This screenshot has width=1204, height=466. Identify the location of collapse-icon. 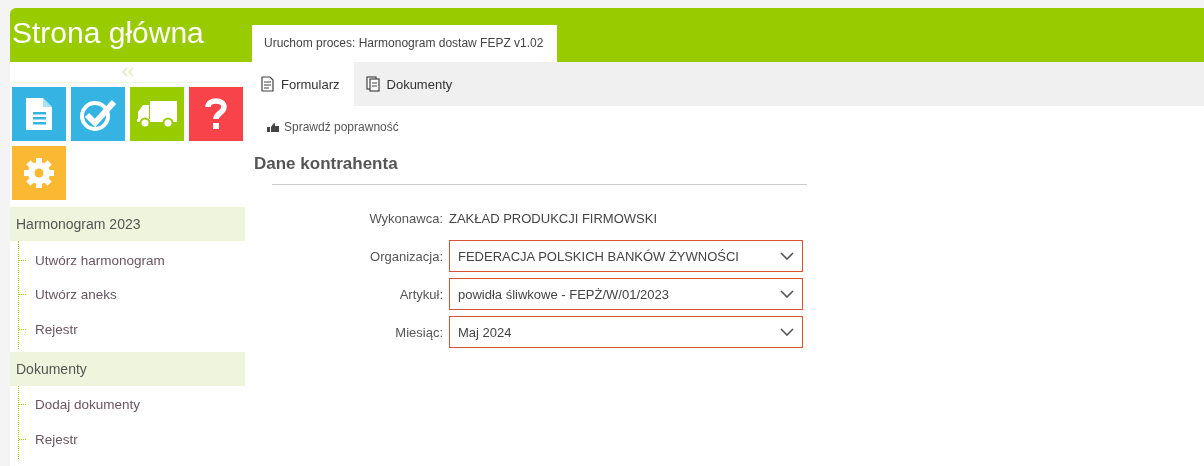
(127, 72).